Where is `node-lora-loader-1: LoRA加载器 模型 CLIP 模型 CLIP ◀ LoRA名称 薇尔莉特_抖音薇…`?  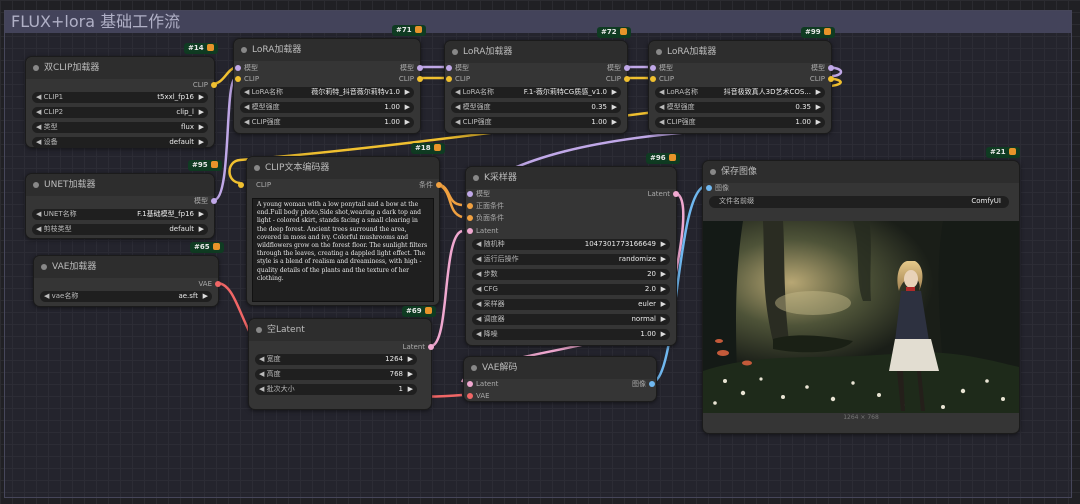 node-lora-loader-1: LoRA加载器 模型 CLIP 模型 CLIP ◀ LoRA名称 薇尔莉特_抖音薇… is located at coordinates (328, 86).